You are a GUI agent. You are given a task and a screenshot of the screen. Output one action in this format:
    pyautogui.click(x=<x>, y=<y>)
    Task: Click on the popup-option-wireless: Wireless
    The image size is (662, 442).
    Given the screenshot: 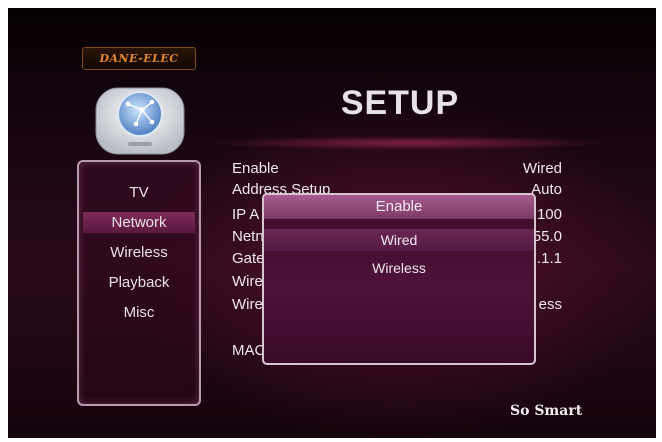 What is the action you would take?
    pyautogui.click(x=399, y=268)
    